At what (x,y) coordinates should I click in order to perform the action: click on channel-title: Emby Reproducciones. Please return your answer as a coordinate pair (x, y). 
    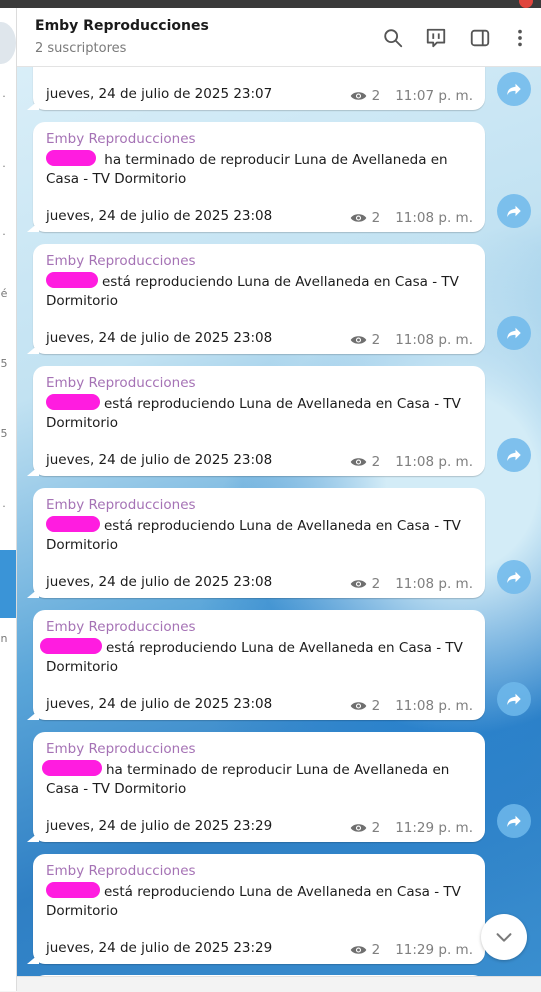
    Looking at the image, I should click on (122, 26).